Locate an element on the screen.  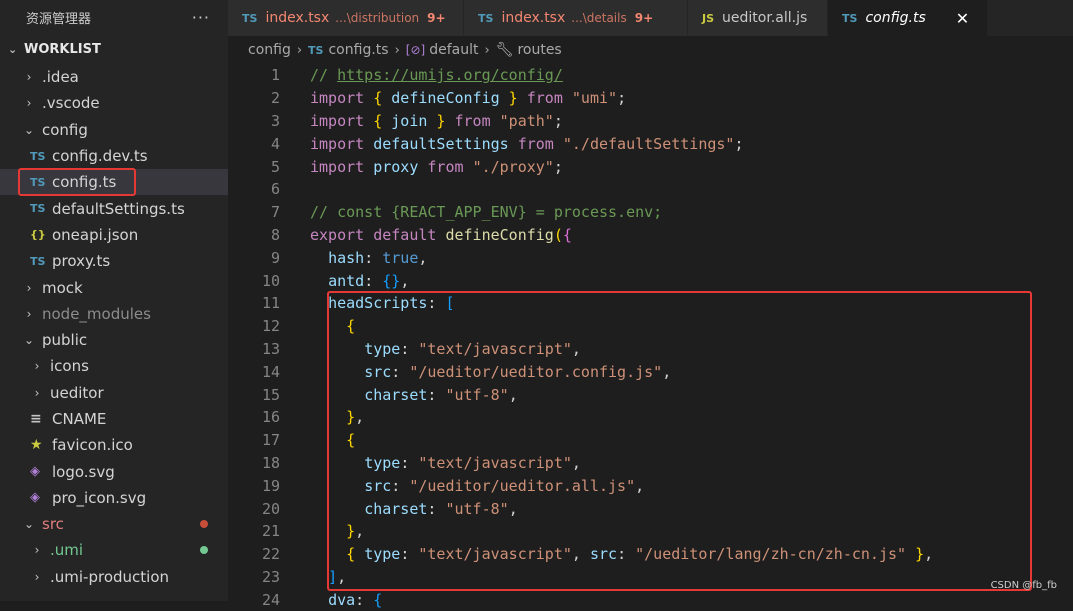
code-token: ] is located at coordinates (333, 576).